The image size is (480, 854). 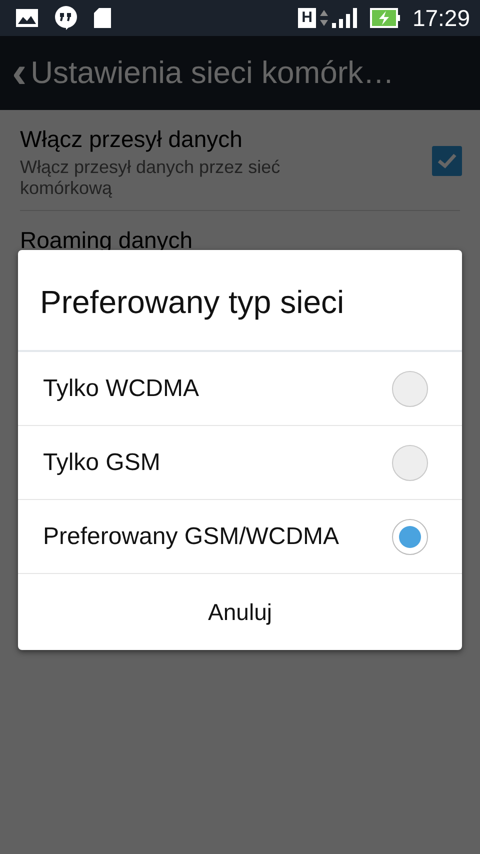 I want to click on cancel-button: Anuluj, so click(x=240, y=612).